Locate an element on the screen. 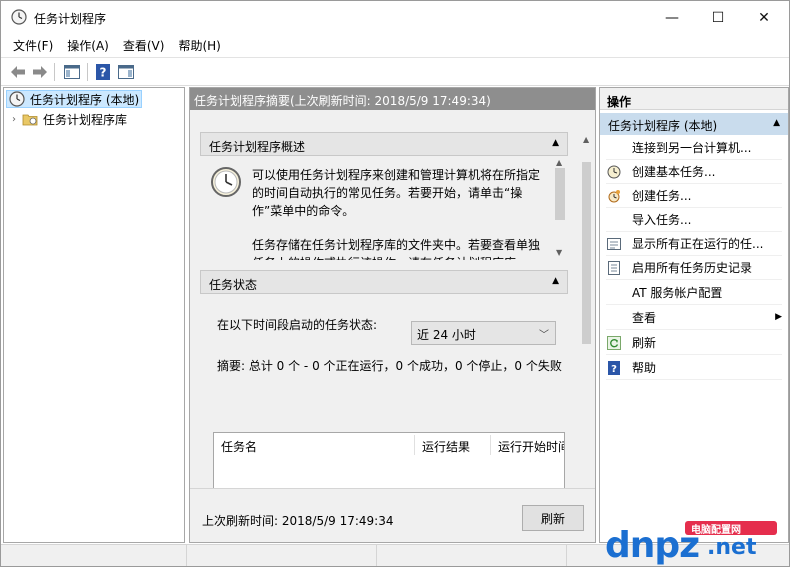  overview-scrollbar: ▲ ▼ is located at coordinates (560, 208).